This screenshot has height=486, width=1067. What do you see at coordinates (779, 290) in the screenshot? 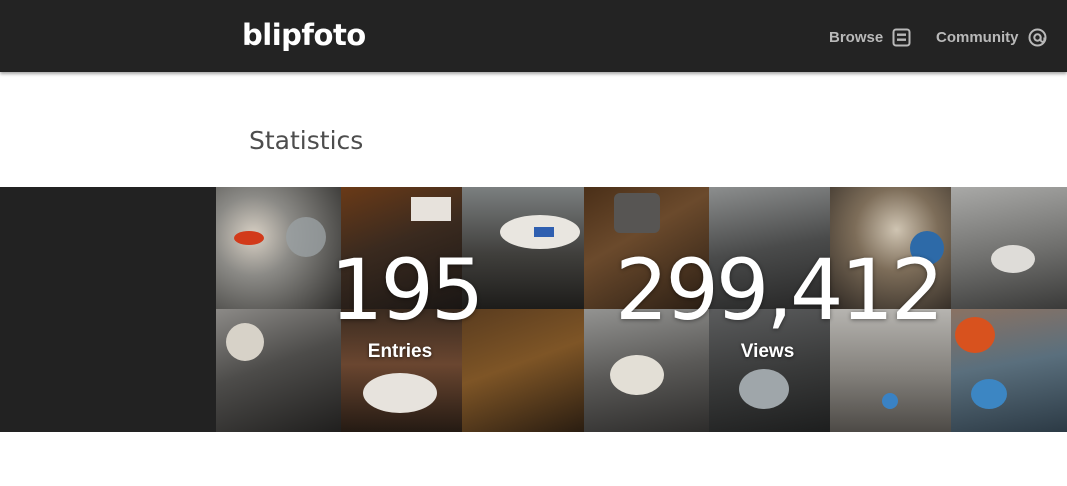
I see `views-count: 299,412` at bounding box center [779, 290].